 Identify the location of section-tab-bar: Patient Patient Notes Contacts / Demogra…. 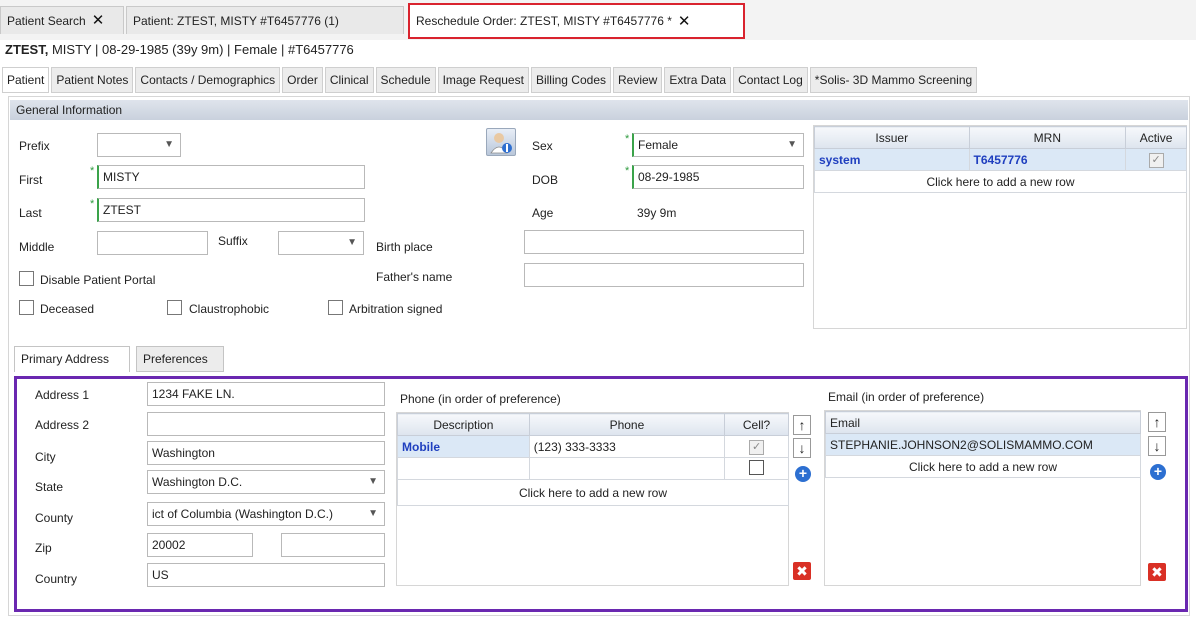
(490, 80).